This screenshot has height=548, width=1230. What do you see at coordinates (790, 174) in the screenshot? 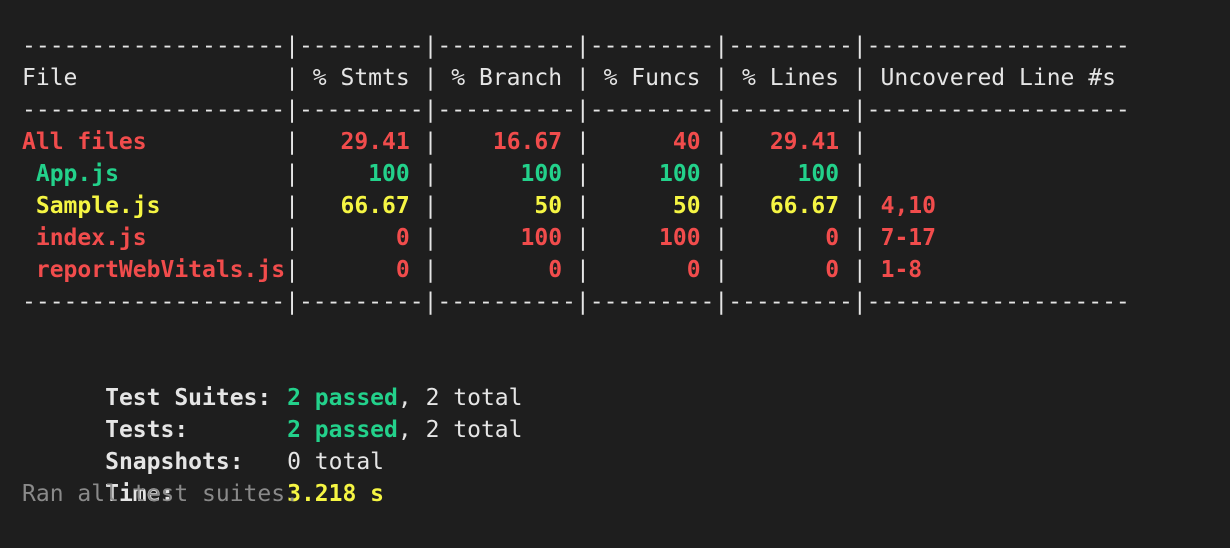
I see `lines-value: 100` at bounding box center [790, 174].